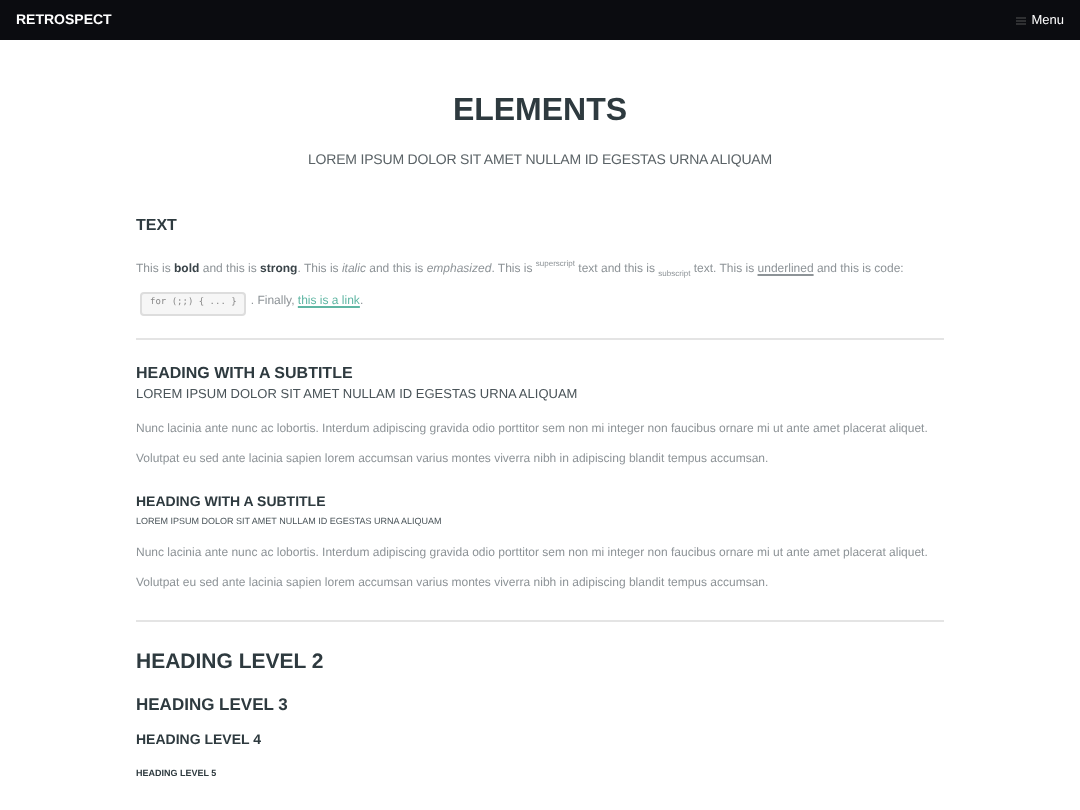 This screenshot has width=1080, height=810. What do you see at coordinates (157, 225) in the screenshot?
I see `section-heading: TEXT` at bounding box center [157, 225].